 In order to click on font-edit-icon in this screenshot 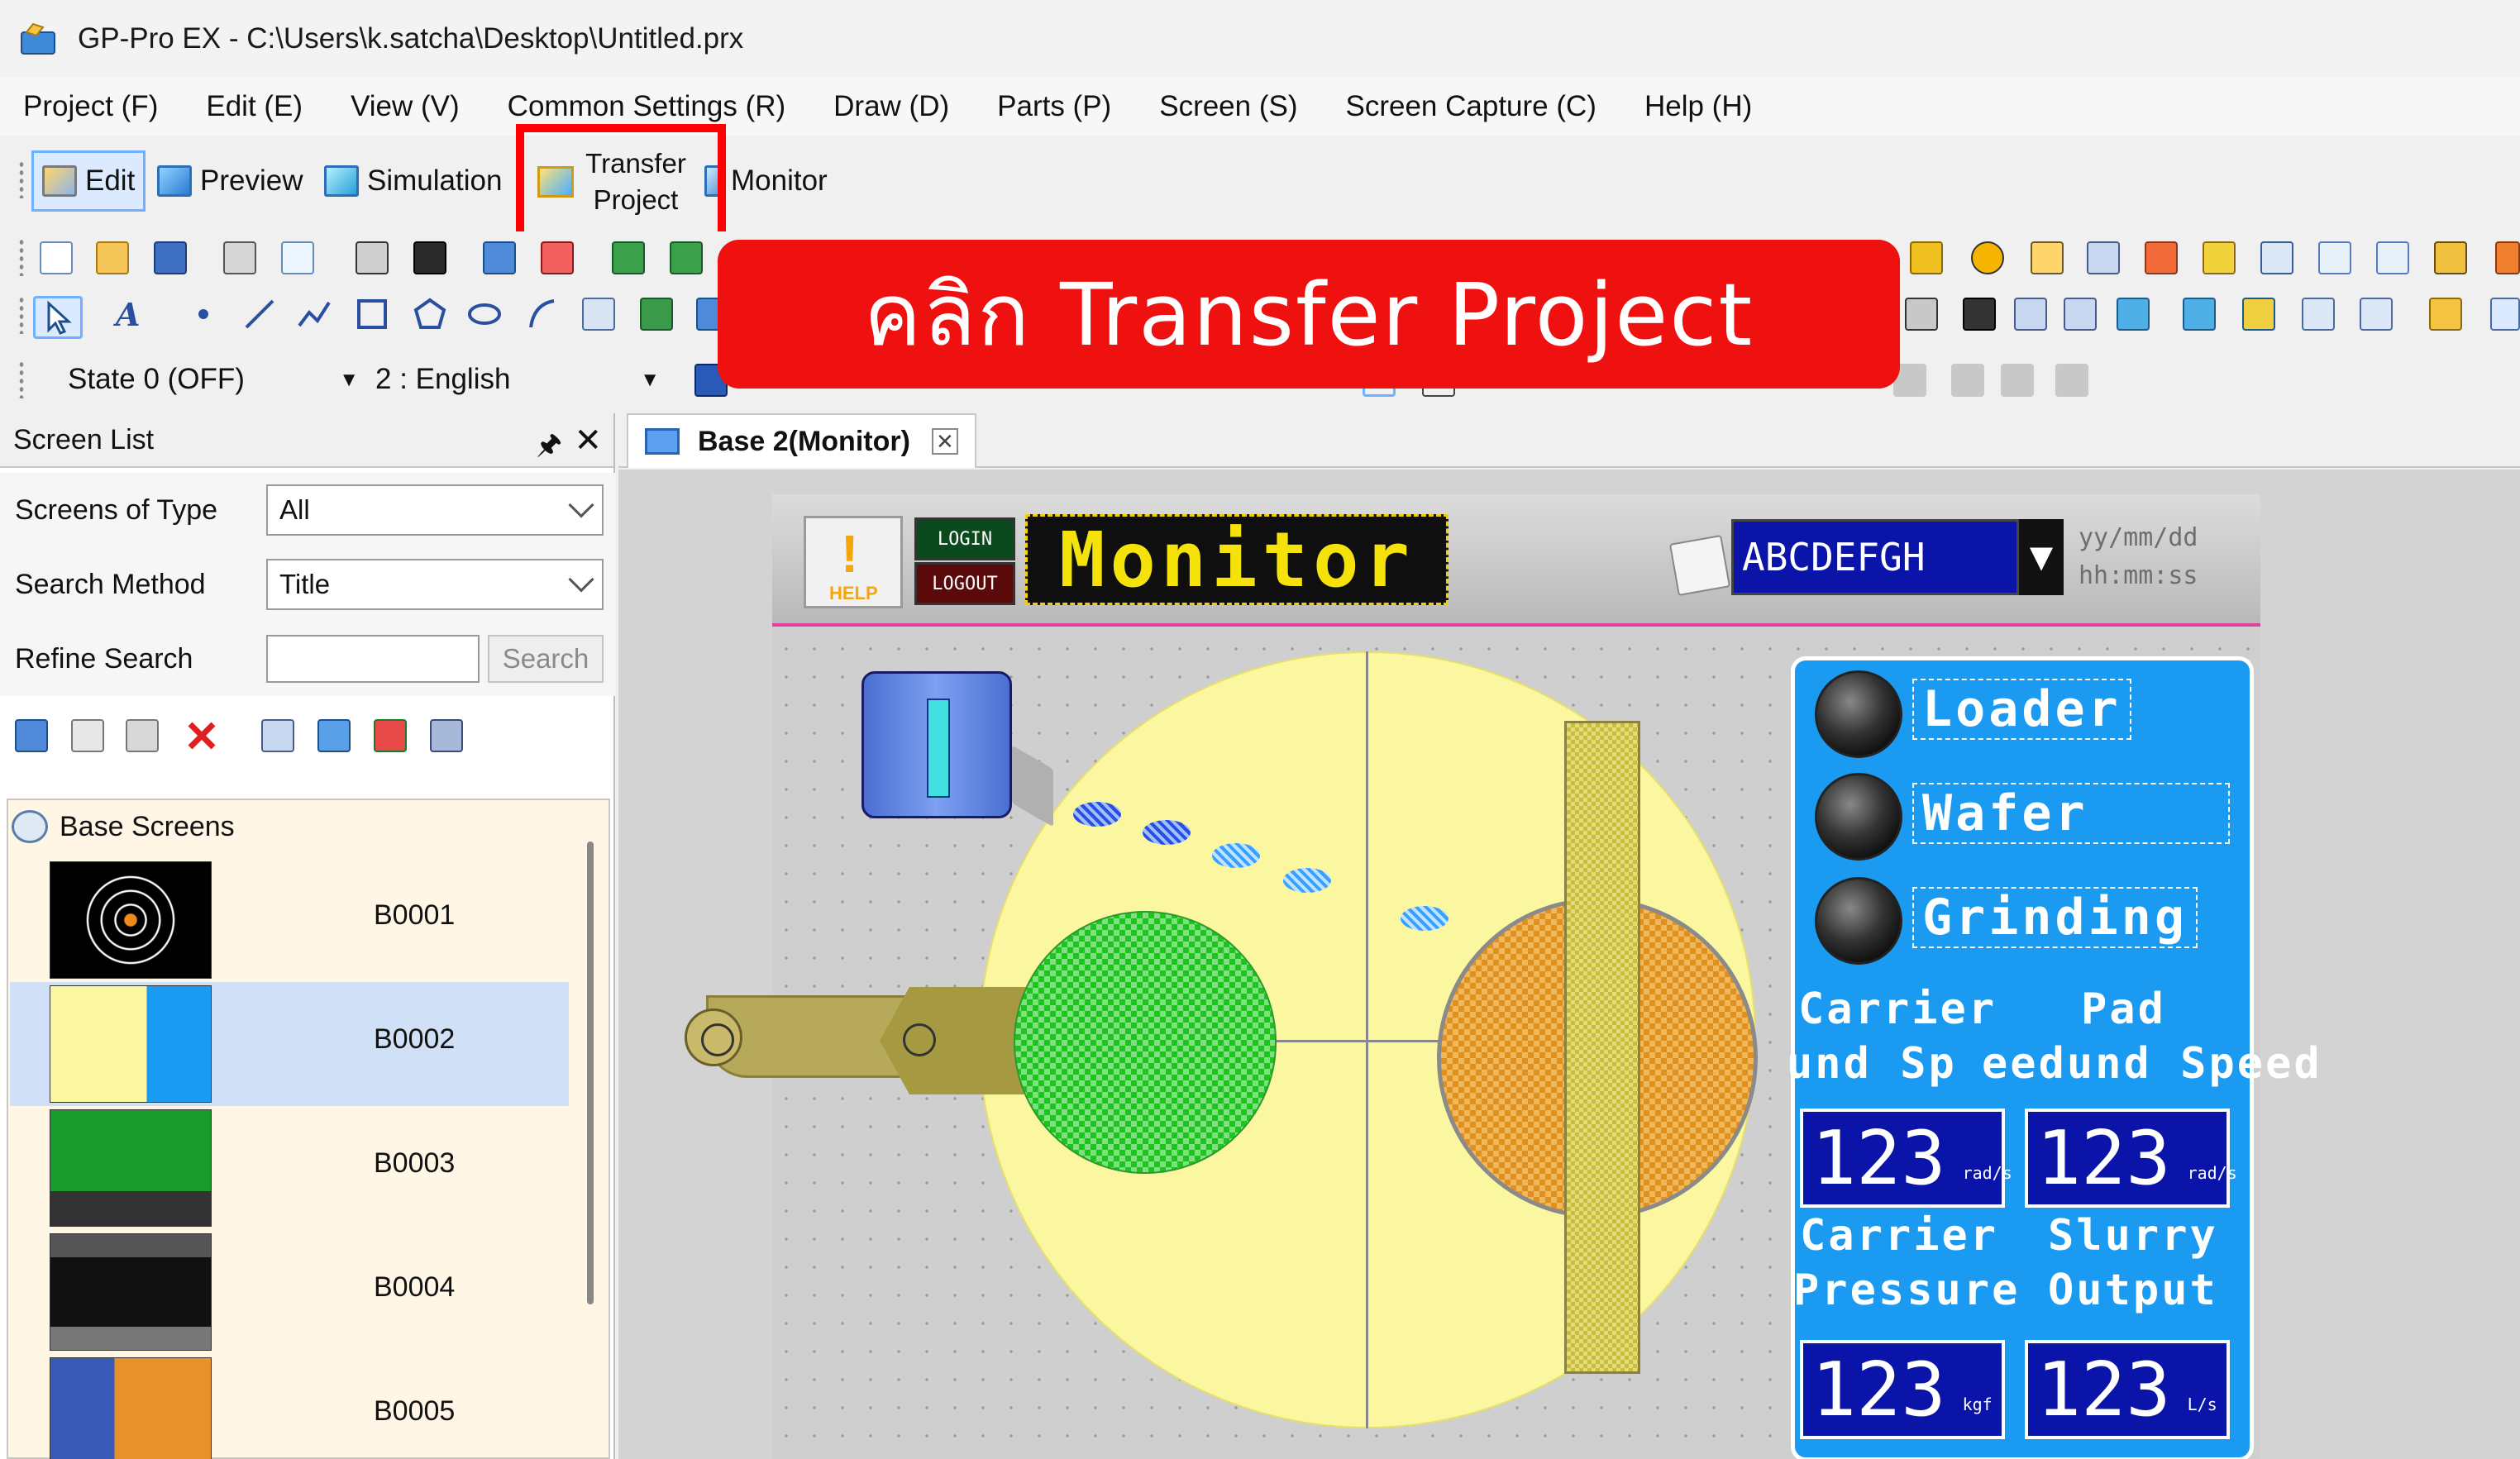, I will do `click(2392, 257)`.